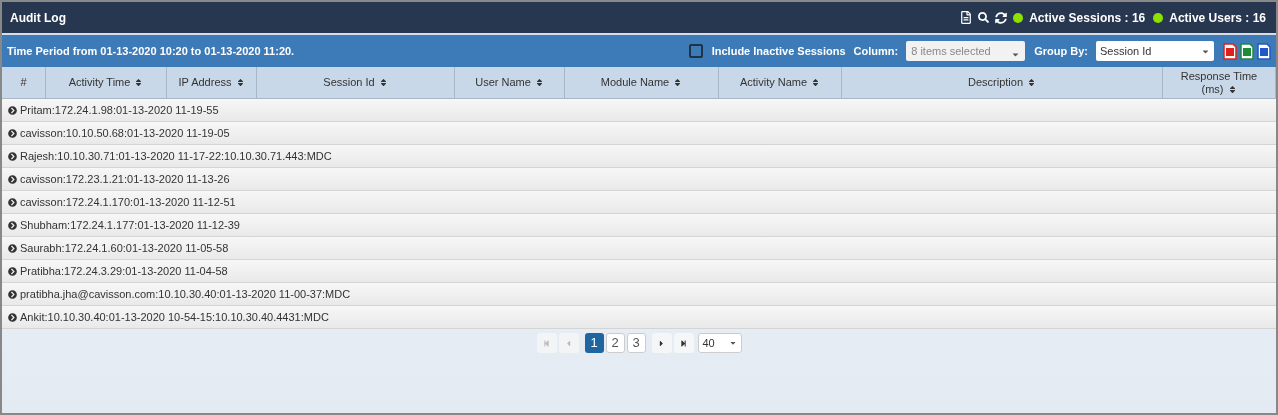 Image resolution: width=1278 pixels, height=415 pixels. I want to click on group-label: cavisson:172.23.1.21:01-13-2020 11-13-26, so click(125, 179).